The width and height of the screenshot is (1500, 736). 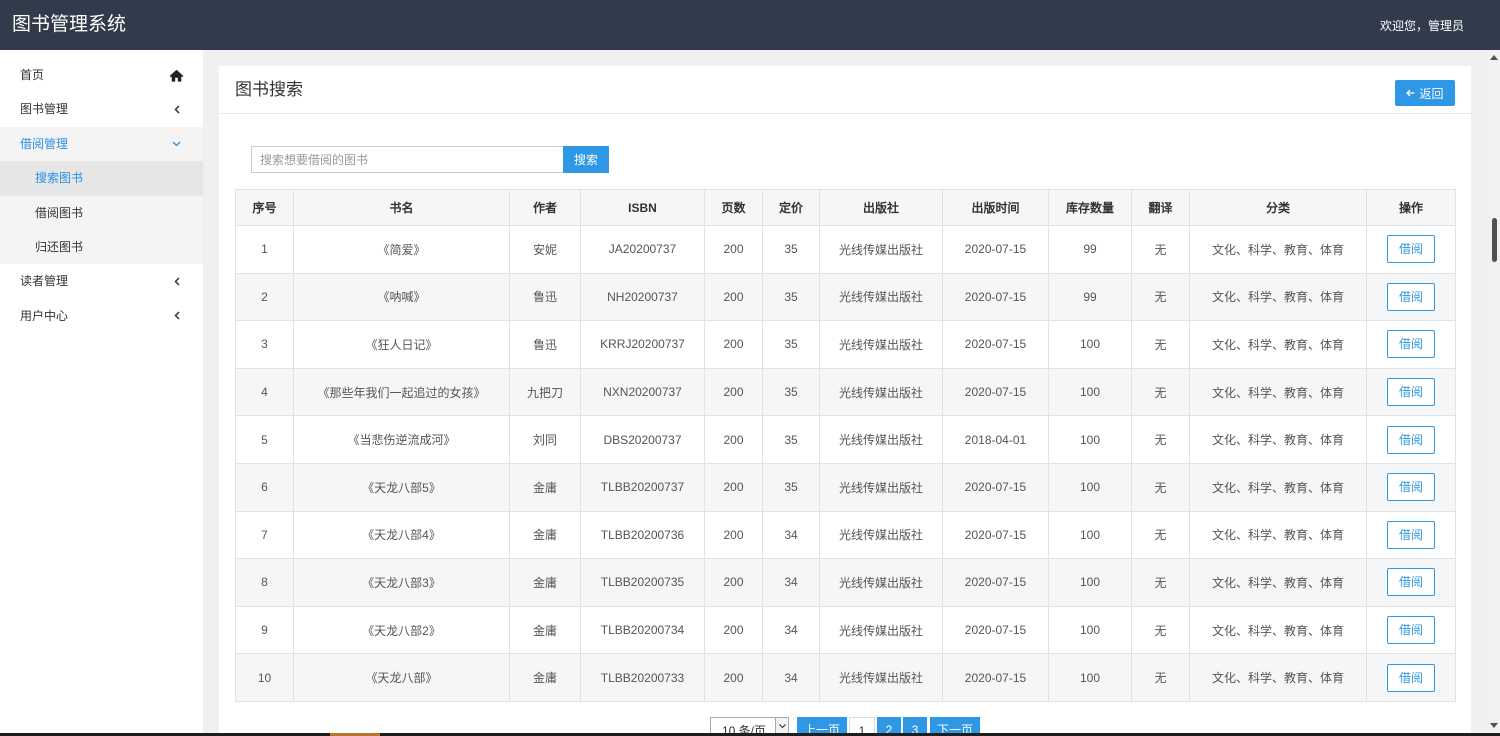 What do you see at coordinates (264, 249) in the screenshot?
I see `cell-no: 1` at bounding box center [264, 249].